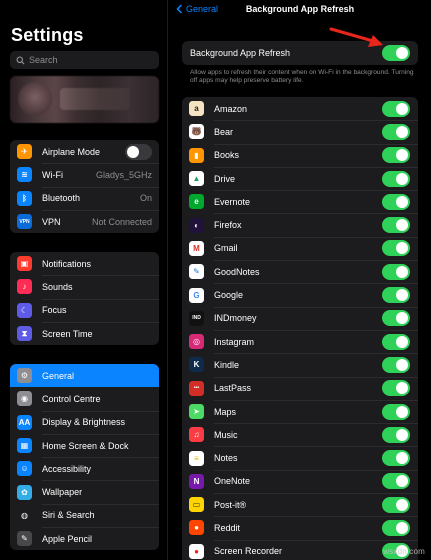 This screenshot has height=560, width=431. Describe the element at coordinates (300, 481) in the screenshot. I see `app-row-onenote: N OneNote` at that location.